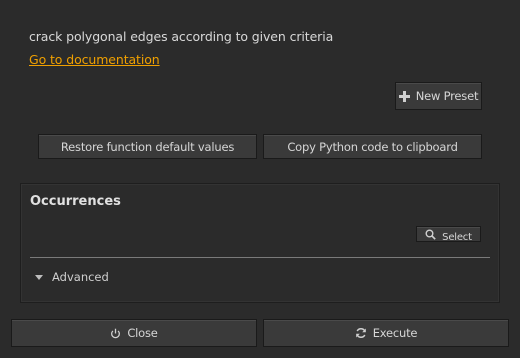 The width and height of the screenshot is (520, 358). Describe the element at coordinates (80, 277) in the screenshot. I see `advanced-label: Advanced` at that location.